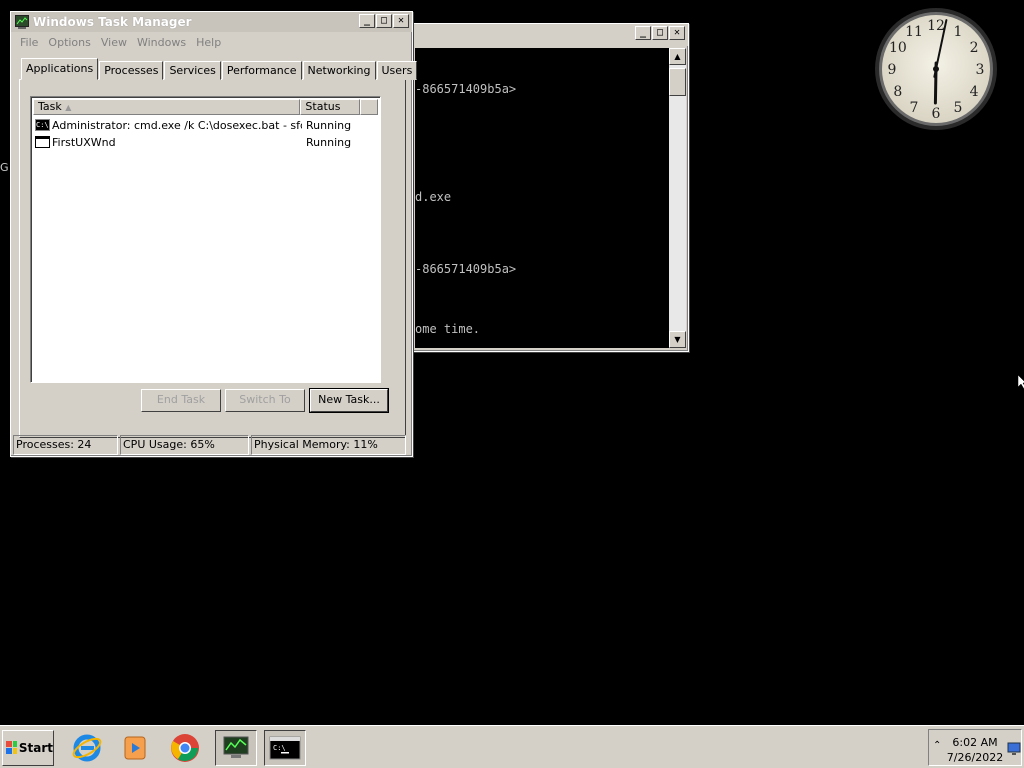  What do you see at coordinates (549, 35) in the screenshot?
I see `cmd-titlebar: _ □ ✕` at bounding box center [549, 35].